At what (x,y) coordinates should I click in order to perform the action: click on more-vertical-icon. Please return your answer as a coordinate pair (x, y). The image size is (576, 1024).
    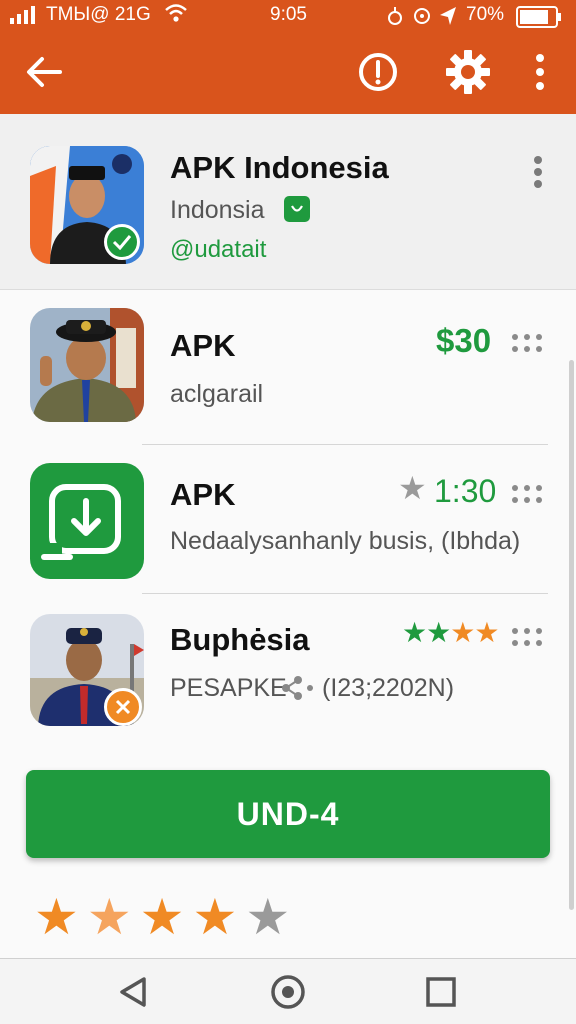
    Looking at the image, I should click on (538, 172).